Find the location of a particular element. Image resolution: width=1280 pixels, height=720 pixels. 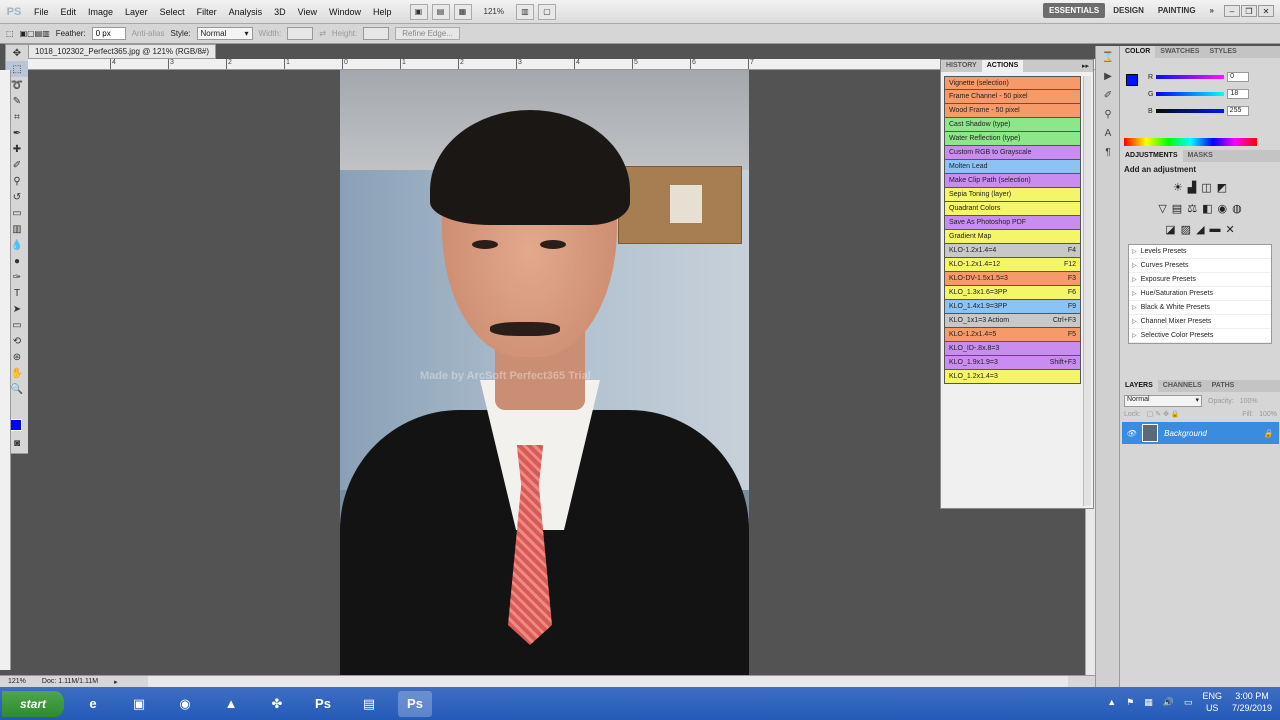

tab-channels: CHANNELS is located at coordinates (1182, 386).